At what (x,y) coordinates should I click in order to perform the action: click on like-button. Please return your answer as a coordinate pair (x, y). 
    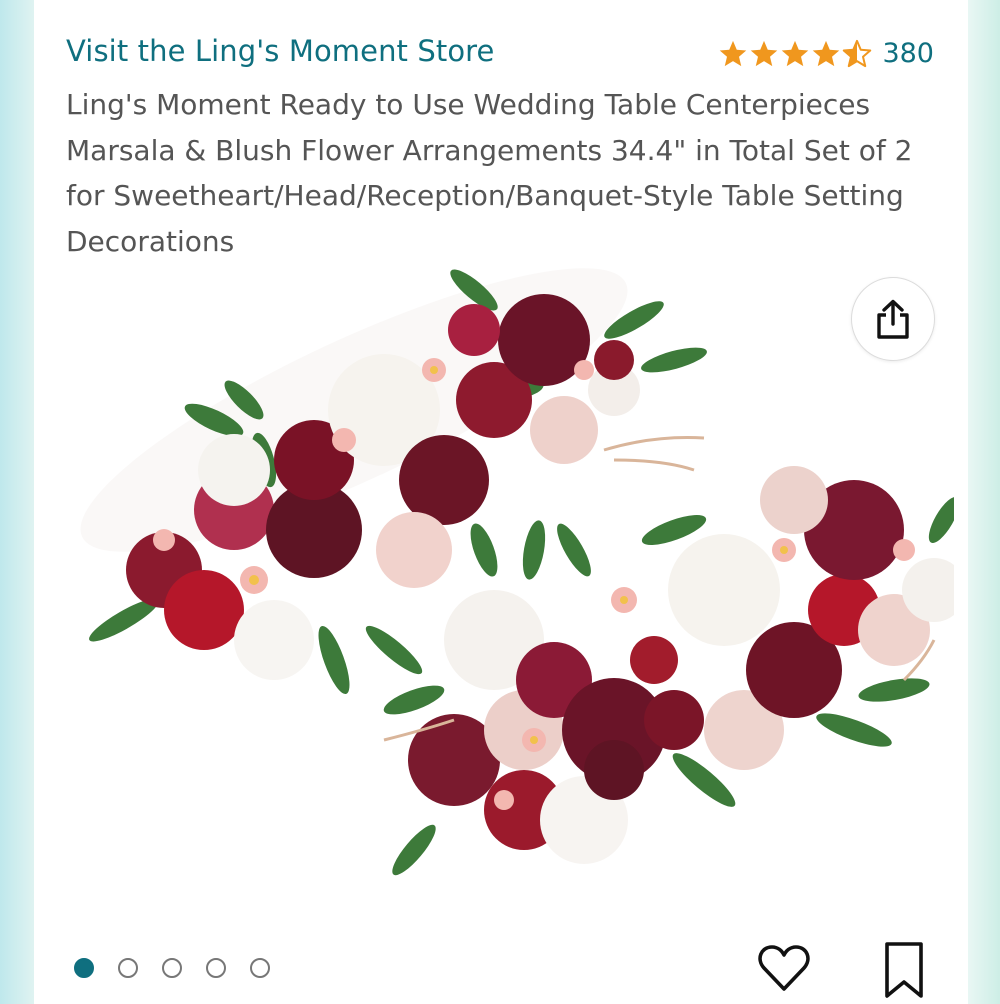
    Looking at the image, I should click on (784, 968).